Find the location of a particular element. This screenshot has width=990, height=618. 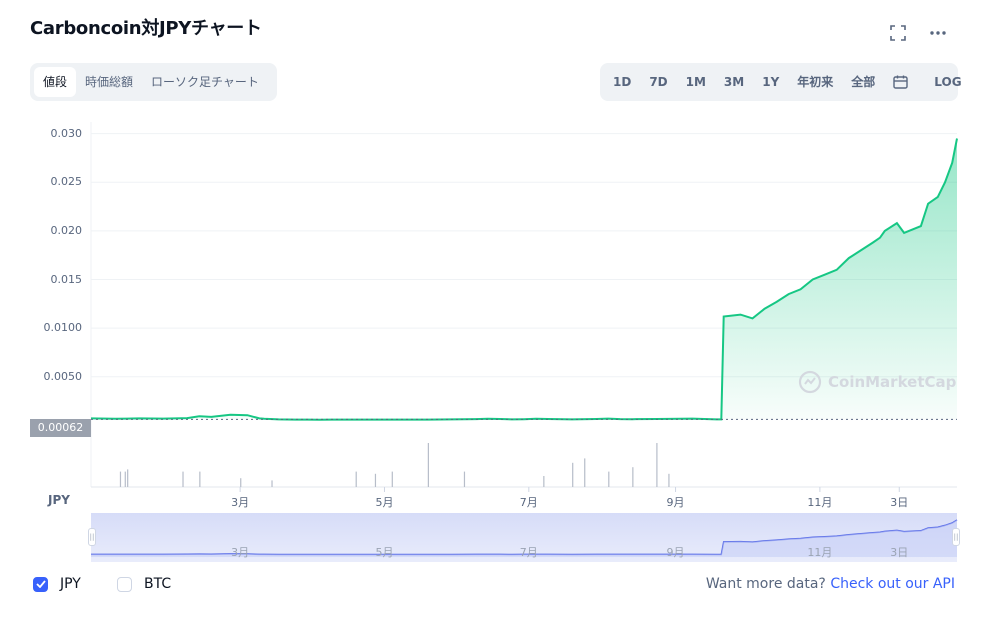

api-promo: Want more data? Check out our API is located at coordinates (830, 584).